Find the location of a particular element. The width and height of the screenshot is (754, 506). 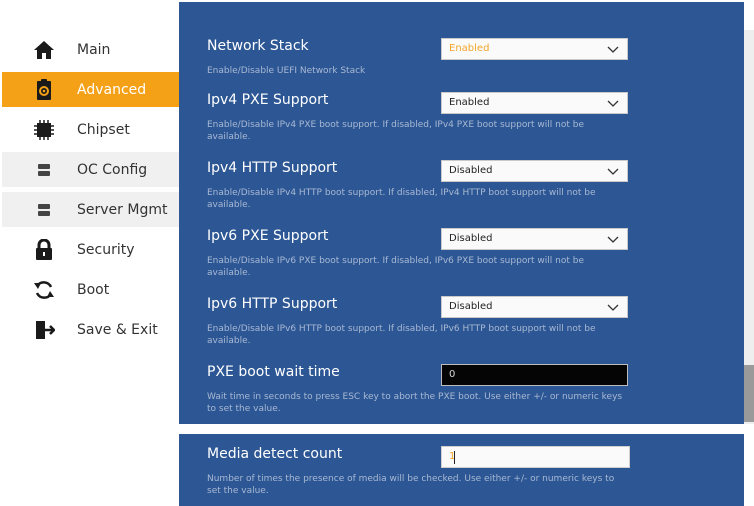

media-detect-count-input: 1 is located at coordinates (535, 457).